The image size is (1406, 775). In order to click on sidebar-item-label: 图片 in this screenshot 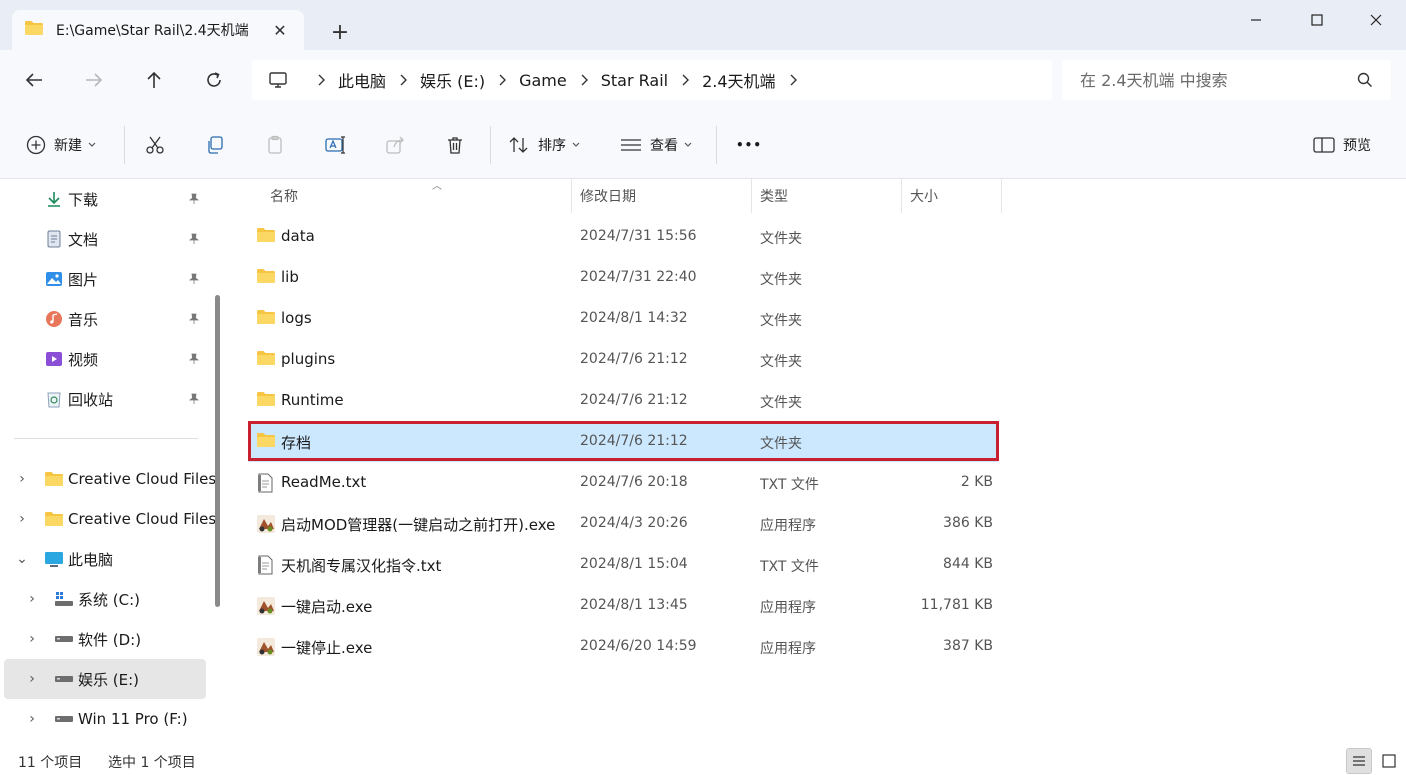, I will do `click(83, 279)`.